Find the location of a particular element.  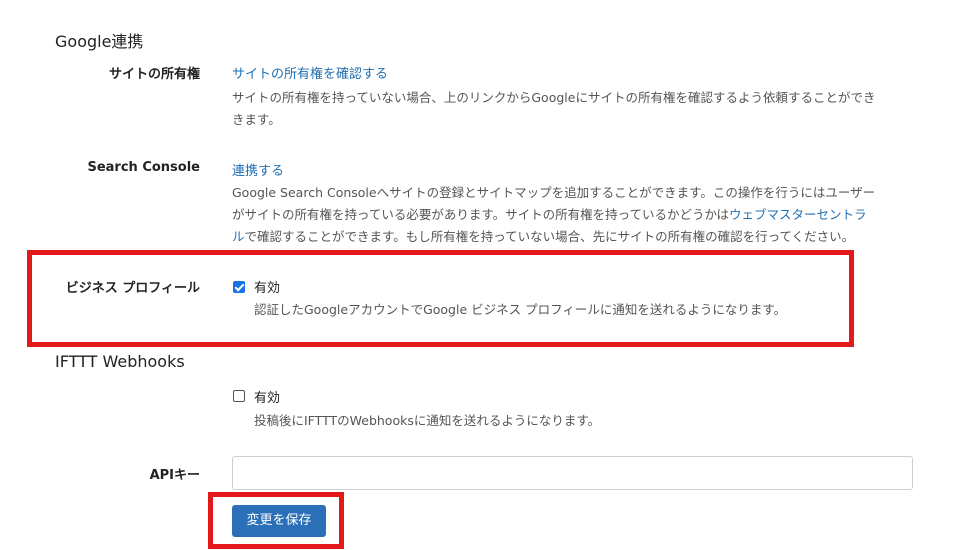

verify-ownership-link: サイトの所有権を確認する is located at coordinates (310, 72).